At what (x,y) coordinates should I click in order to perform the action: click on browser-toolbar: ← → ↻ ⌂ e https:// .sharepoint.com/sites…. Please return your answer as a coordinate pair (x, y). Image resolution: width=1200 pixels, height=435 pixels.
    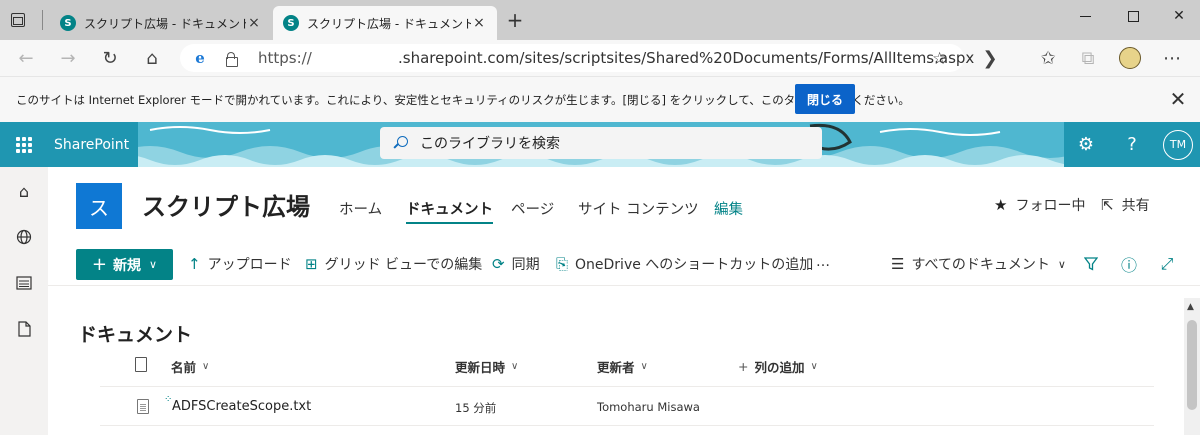
    Looking at the image, I should click on (600, 58).